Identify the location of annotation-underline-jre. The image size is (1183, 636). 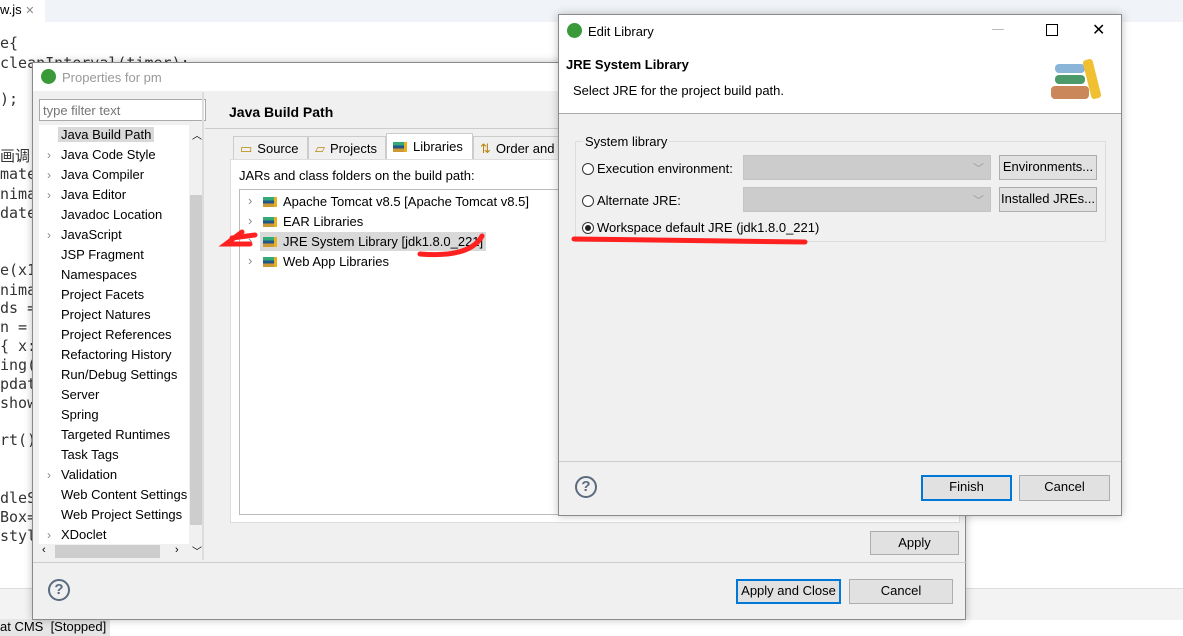
(451, 245).